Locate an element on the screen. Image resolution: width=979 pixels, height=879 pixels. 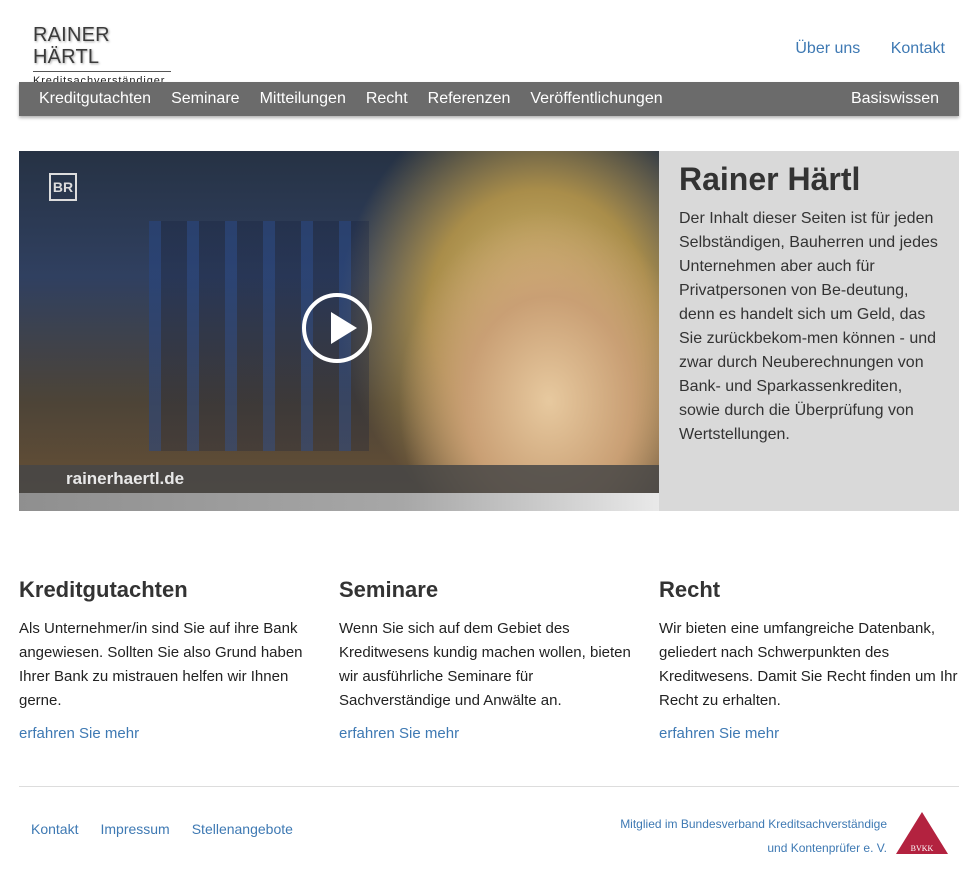
feature-title: Kreditgutachten is located at coordinates (103, 589).